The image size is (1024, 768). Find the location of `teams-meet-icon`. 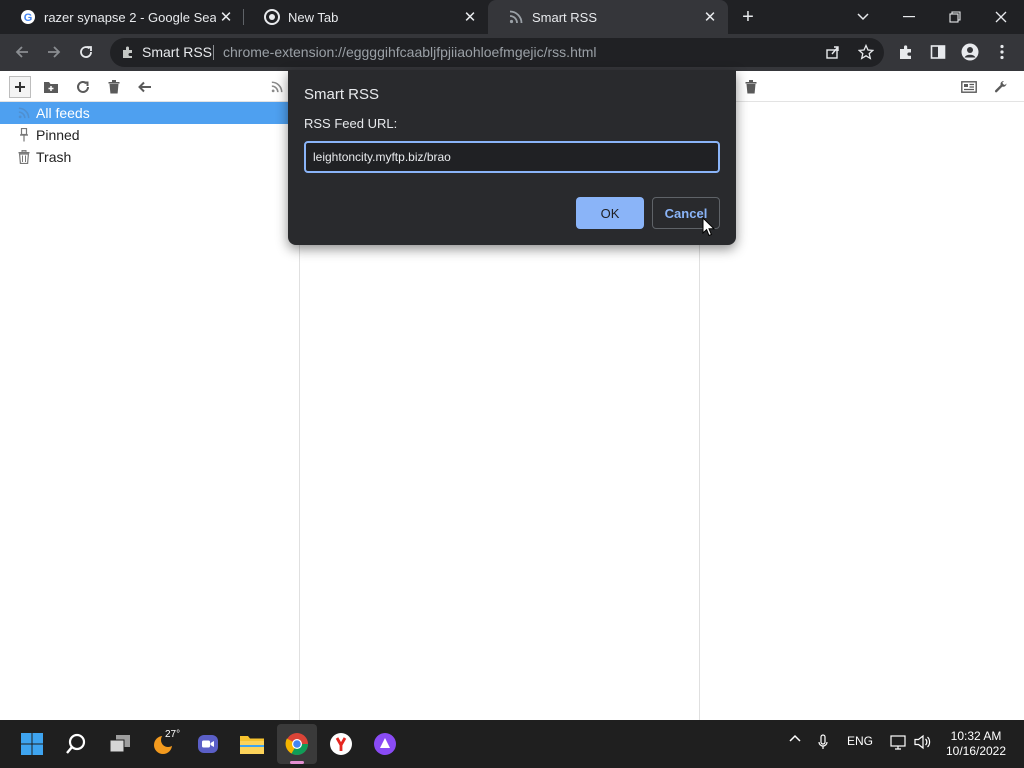

teams-meet-icon is located at coordinates (208, 744).